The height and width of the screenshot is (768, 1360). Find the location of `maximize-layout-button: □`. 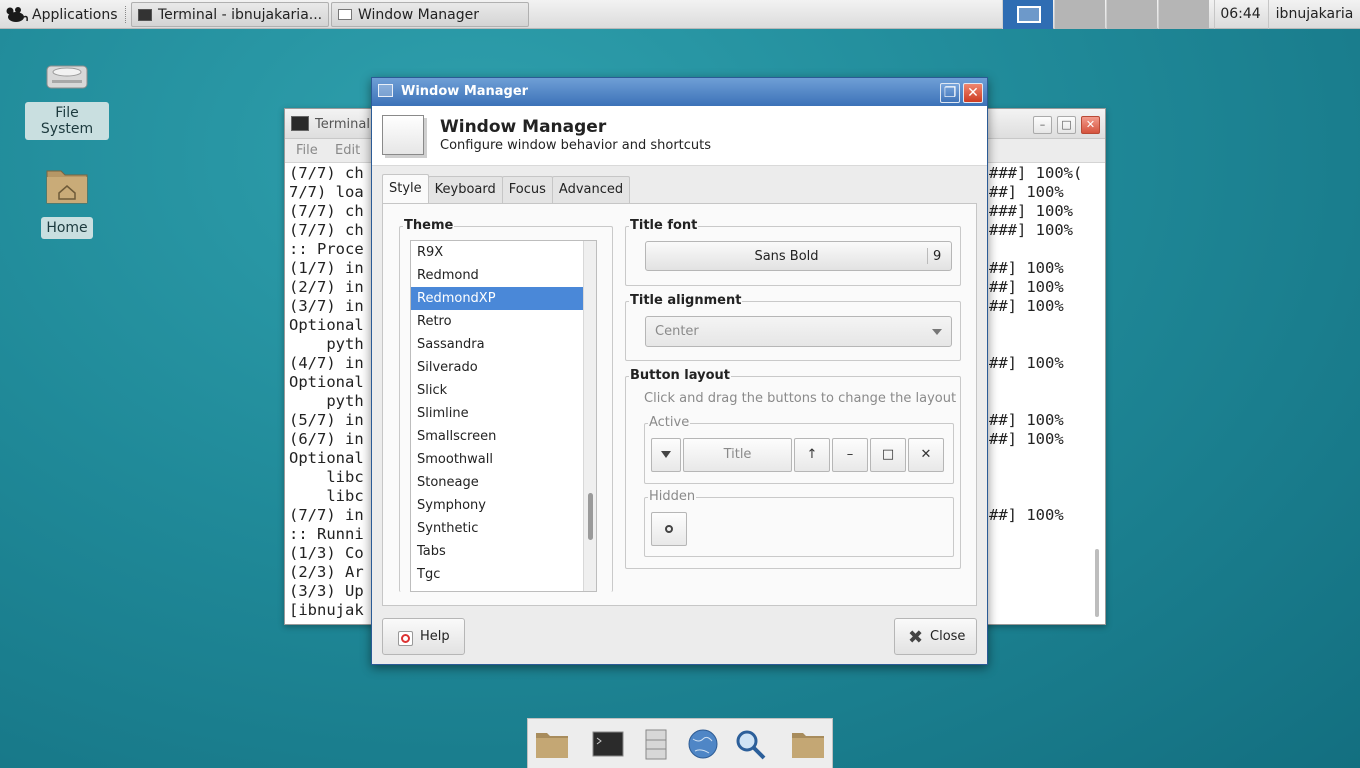

maximize-layout-button: □ is located at coordinates (888, 455).